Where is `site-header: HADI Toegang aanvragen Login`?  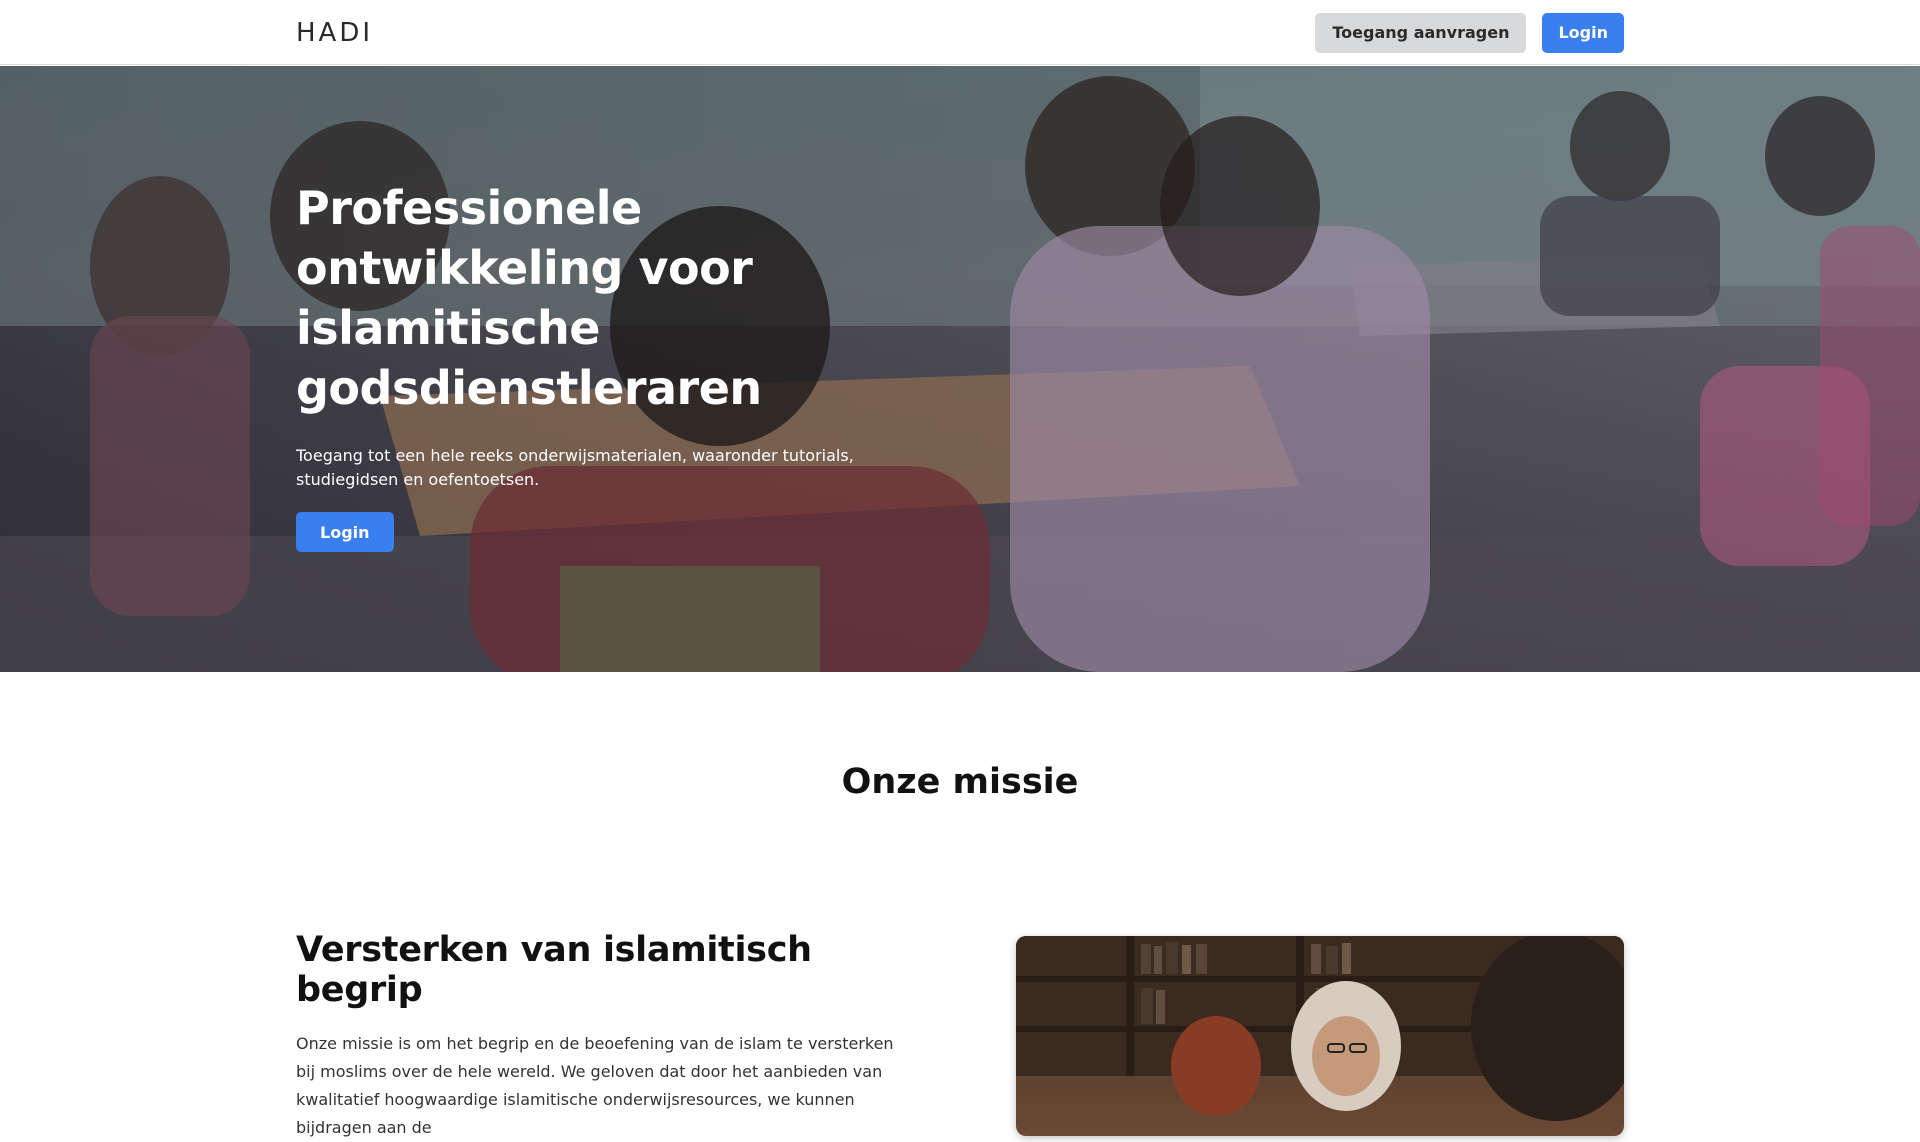 site-header: HADI Toegang aanvragen Login is located at coordinates (960, 32).